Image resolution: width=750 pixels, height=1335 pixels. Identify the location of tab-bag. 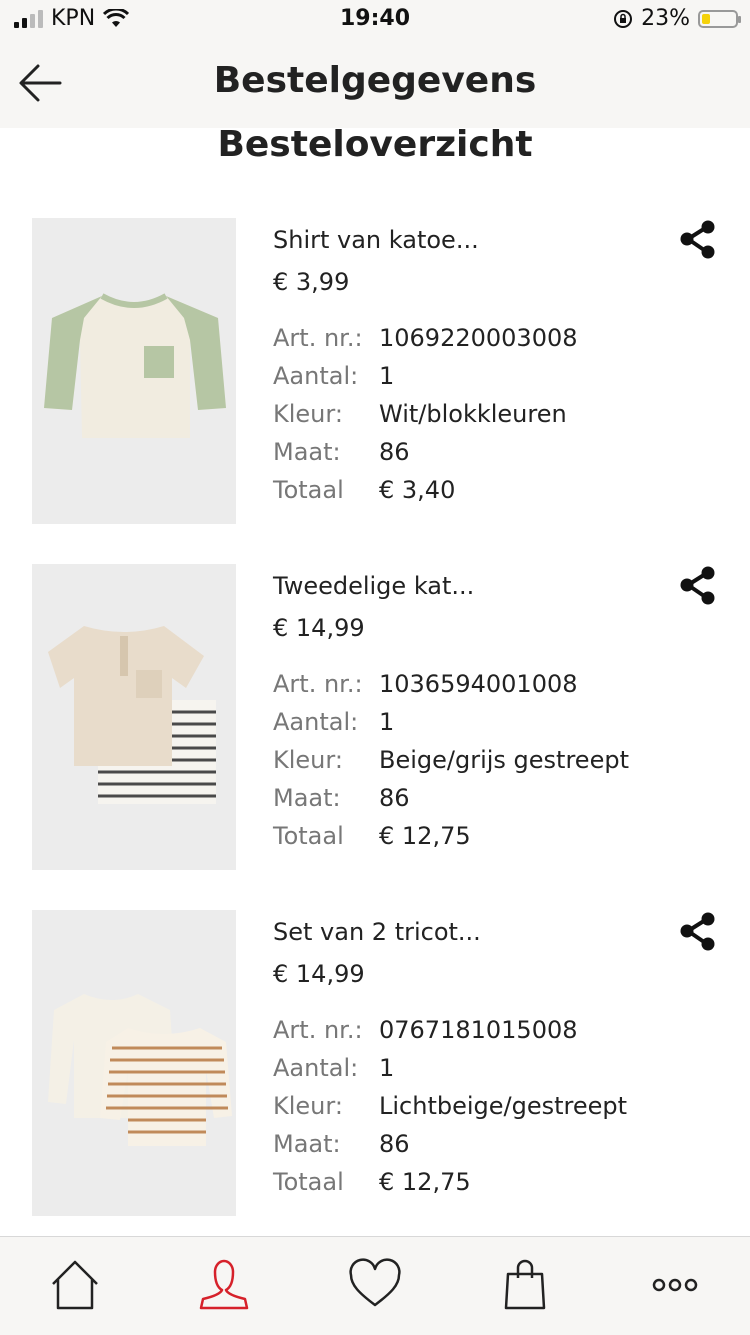
(525, 1285).